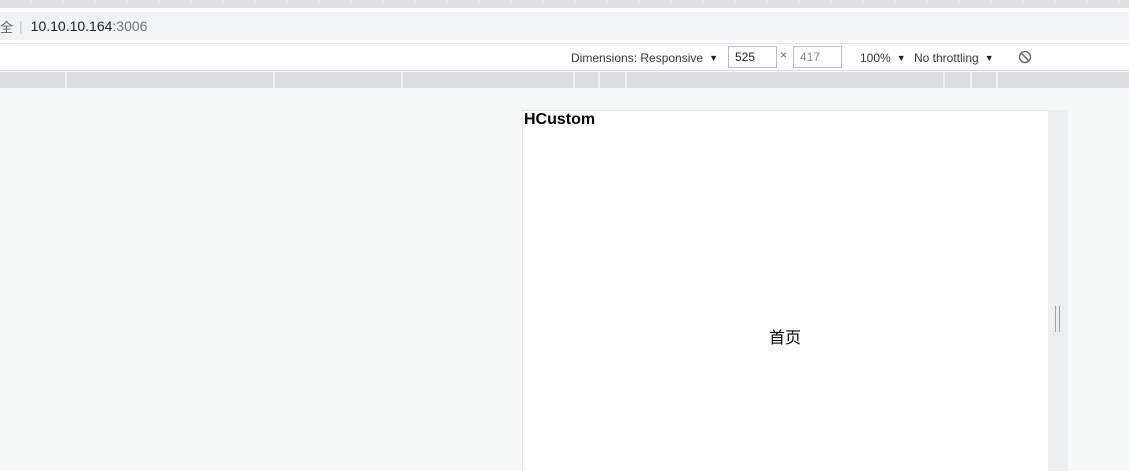  I want to click on times-sign: ×, so click(784, 55).